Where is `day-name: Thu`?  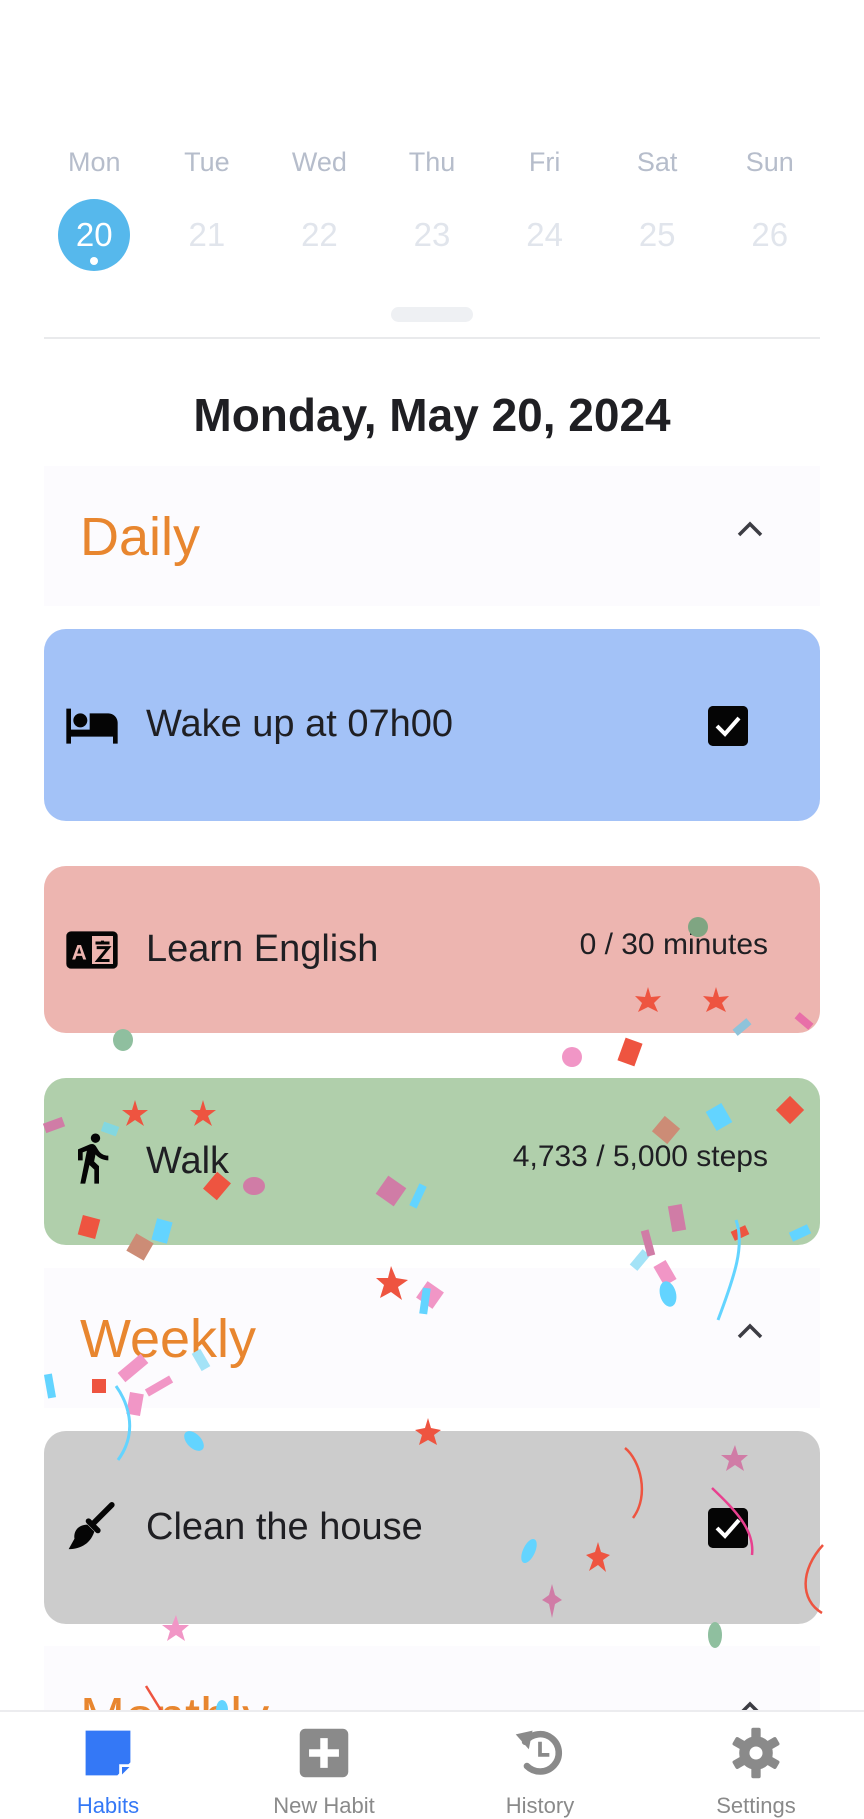 day-name: Thu is located at coordinates (432, 162).